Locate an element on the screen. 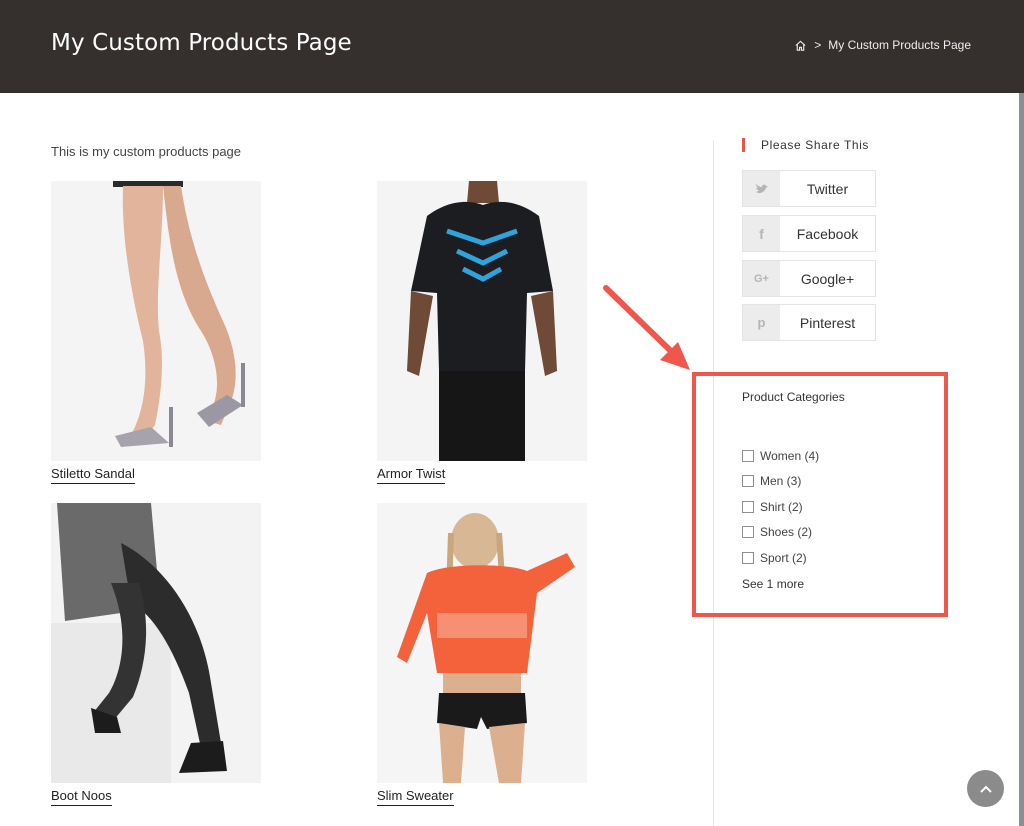 Image resolution: width=1024 pixels, height=826 pixels. category-label: Men (3) is located at coordinates (781, 481).